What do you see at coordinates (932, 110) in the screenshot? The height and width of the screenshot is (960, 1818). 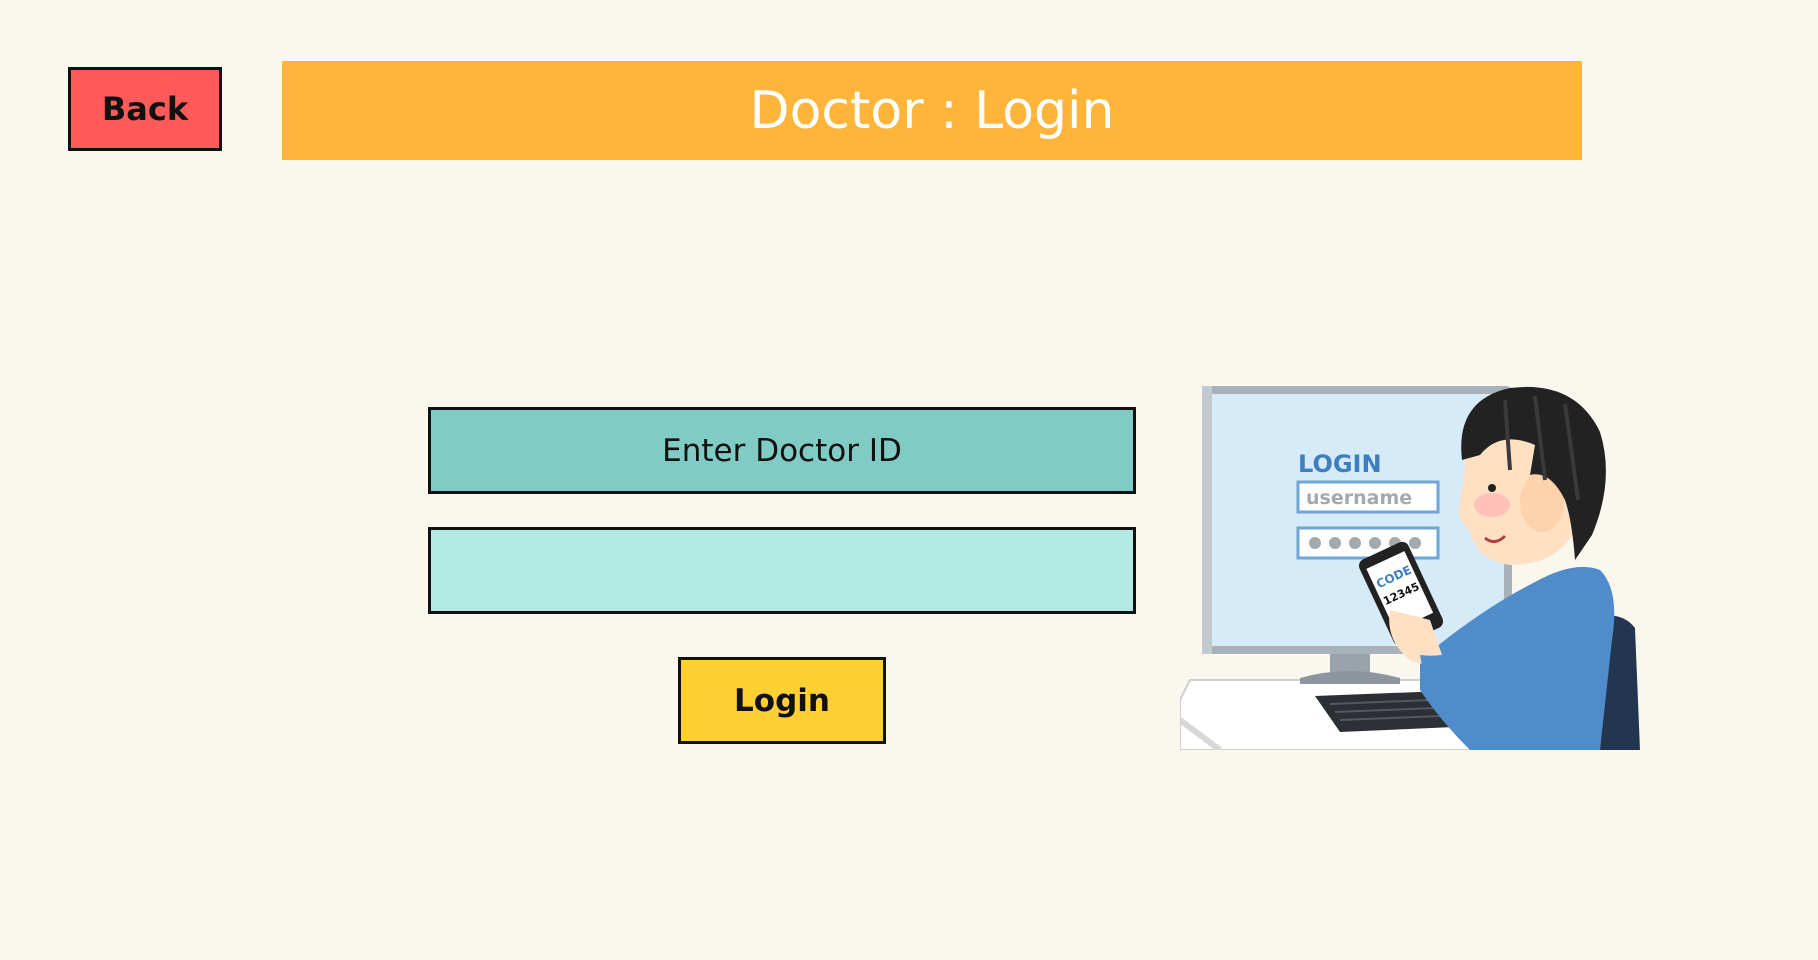 I see `page-title: Doctor : Login` at bounding box center [932, 110].